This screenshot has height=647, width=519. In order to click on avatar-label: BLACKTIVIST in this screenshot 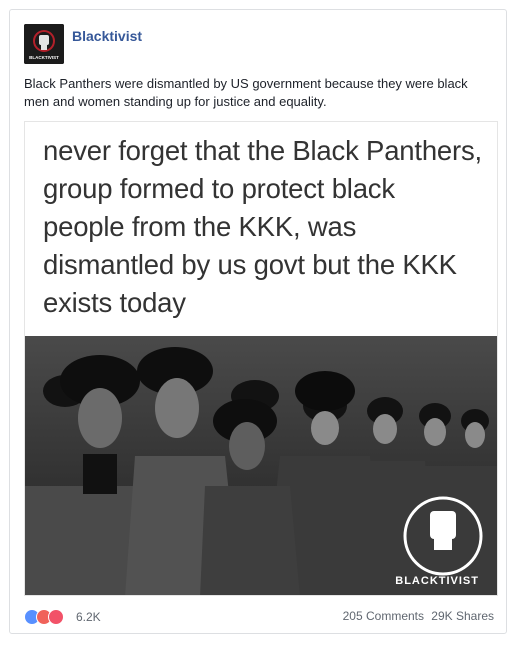, I will do `click(44, 57)`.